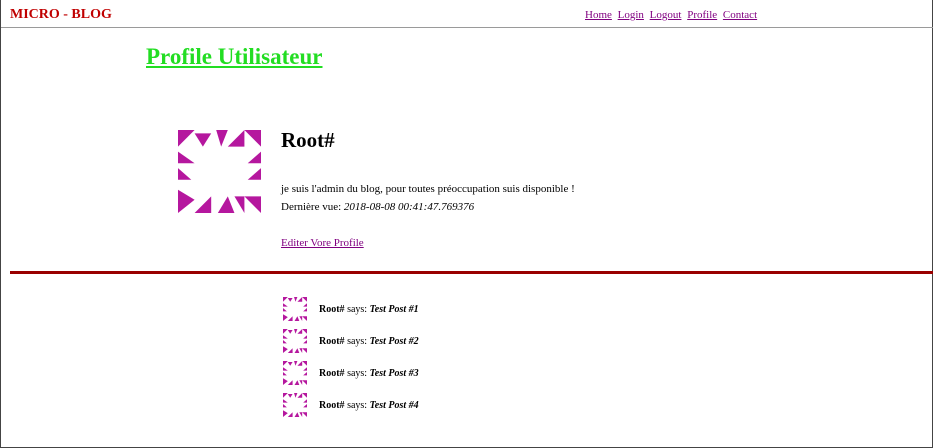 Image resolution: width=933 pixels, height=448 pixels. I want to click on post-body: Test Post #4, so click(394, 405).